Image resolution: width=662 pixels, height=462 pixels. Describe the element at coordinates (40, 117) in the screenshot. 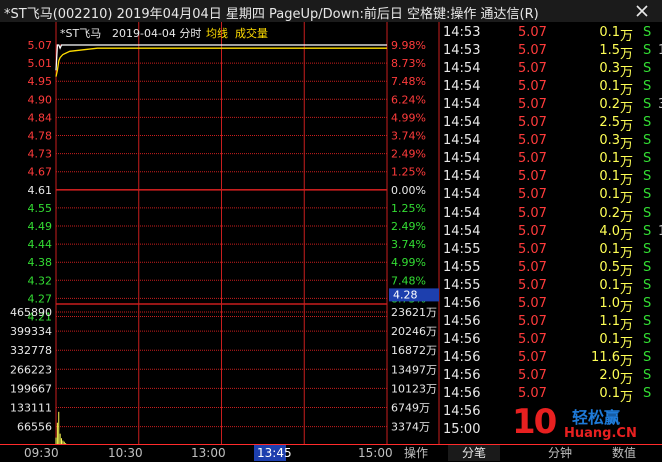

I see `price-tick-left: 4.84` at that location.